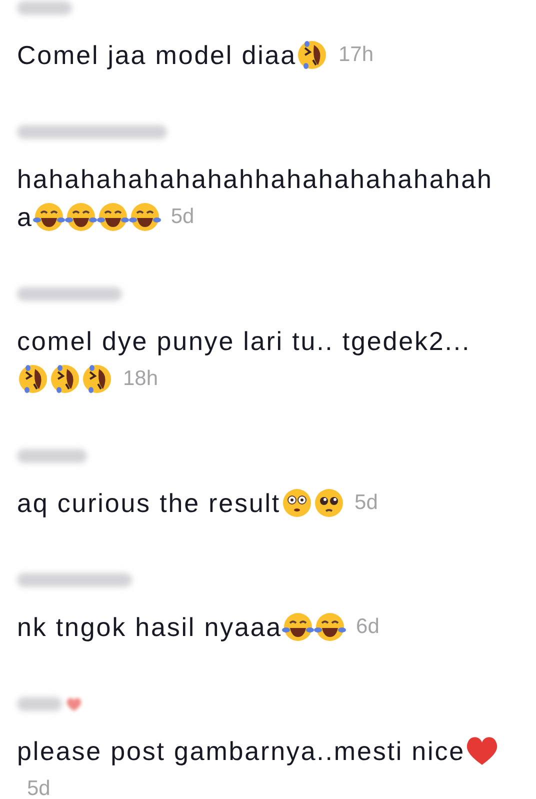 The image size is (536, 799). Describe the element at coordinates (156, 55) in the screenshot. I see `comment-text: Comel jaa model diaa` at that location.